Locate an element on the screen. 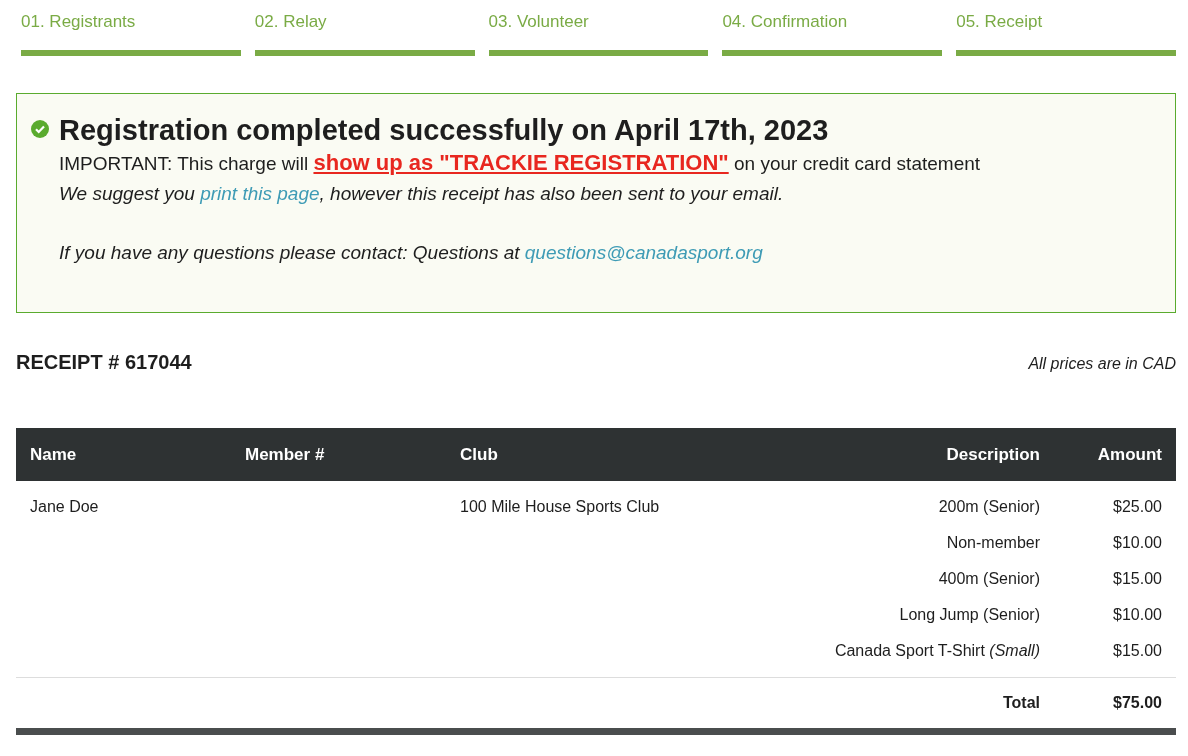 The height and width of the screenshot is (756, 1188). table-cell: 400m (Senior) is located at coordinates (989, 578).